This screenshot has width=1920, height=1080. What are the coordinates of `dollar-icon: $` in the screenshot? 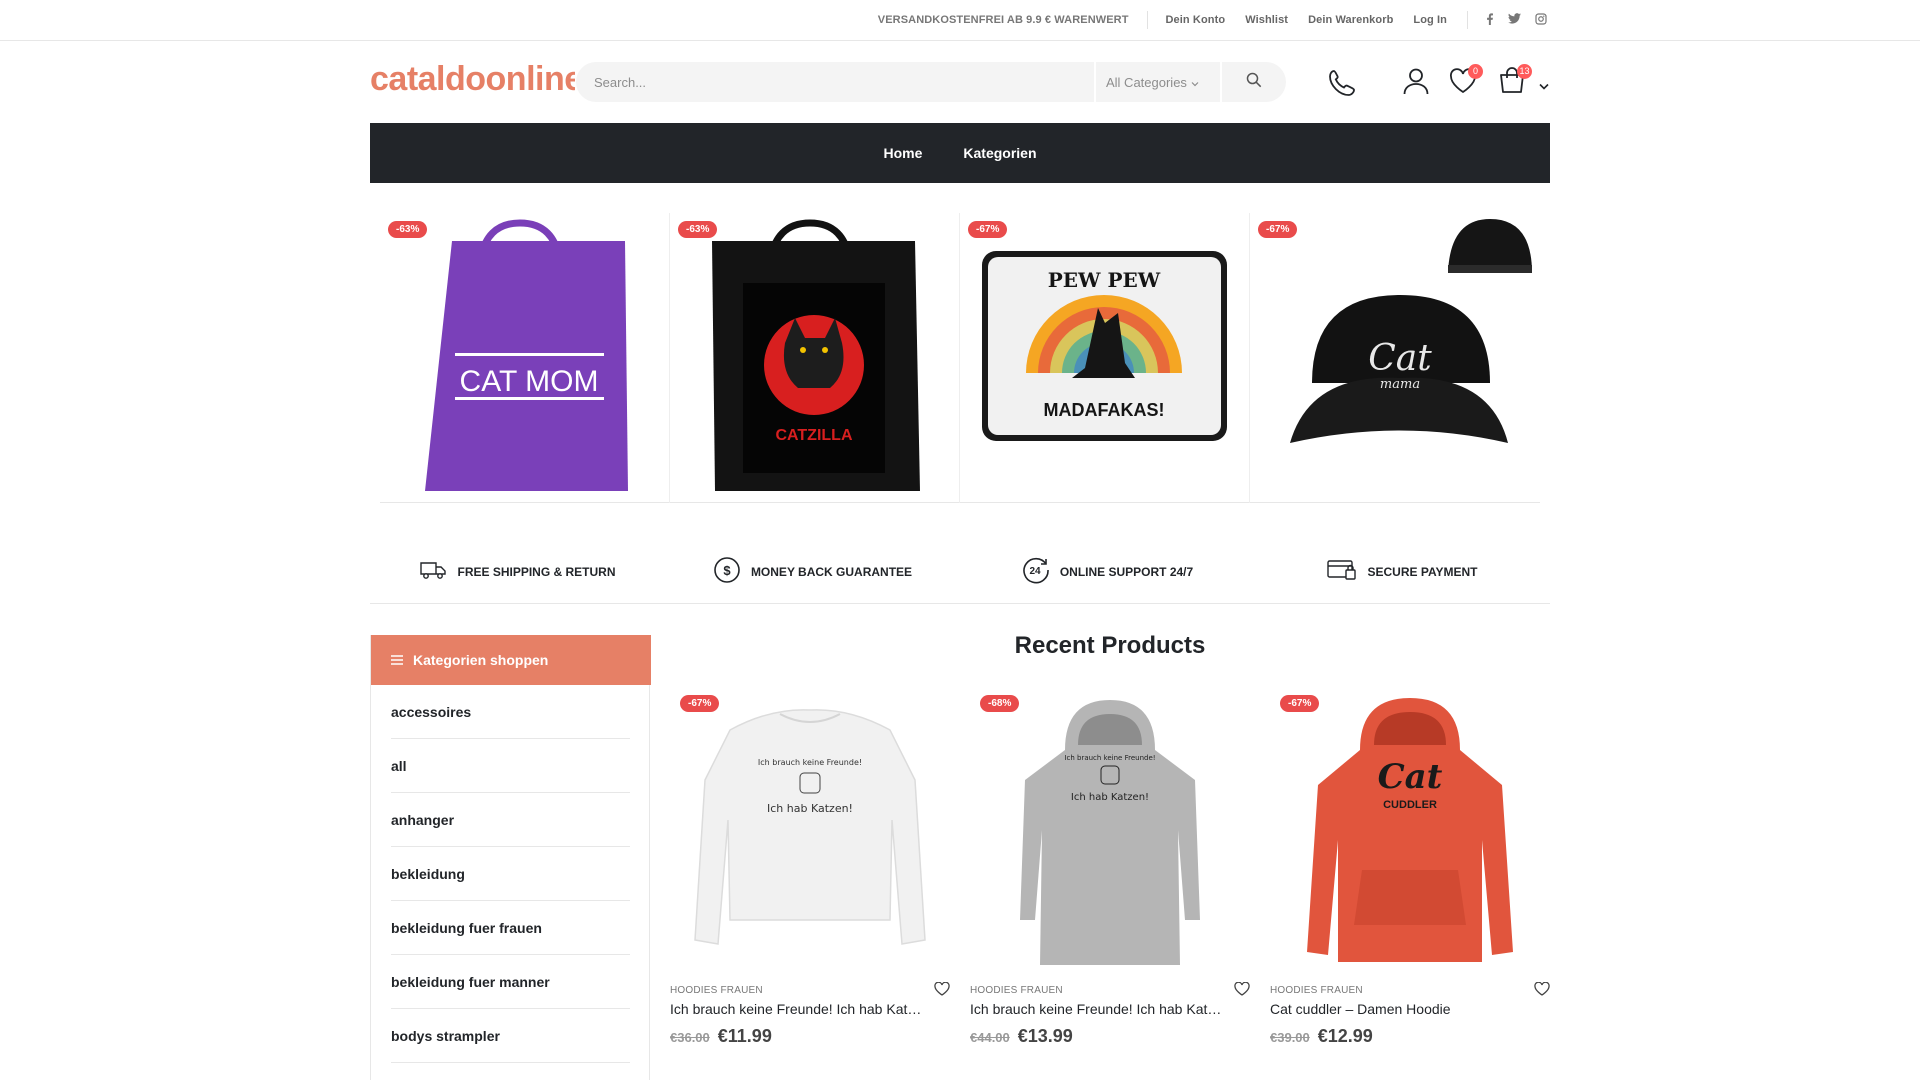 It's located at (727, 571).